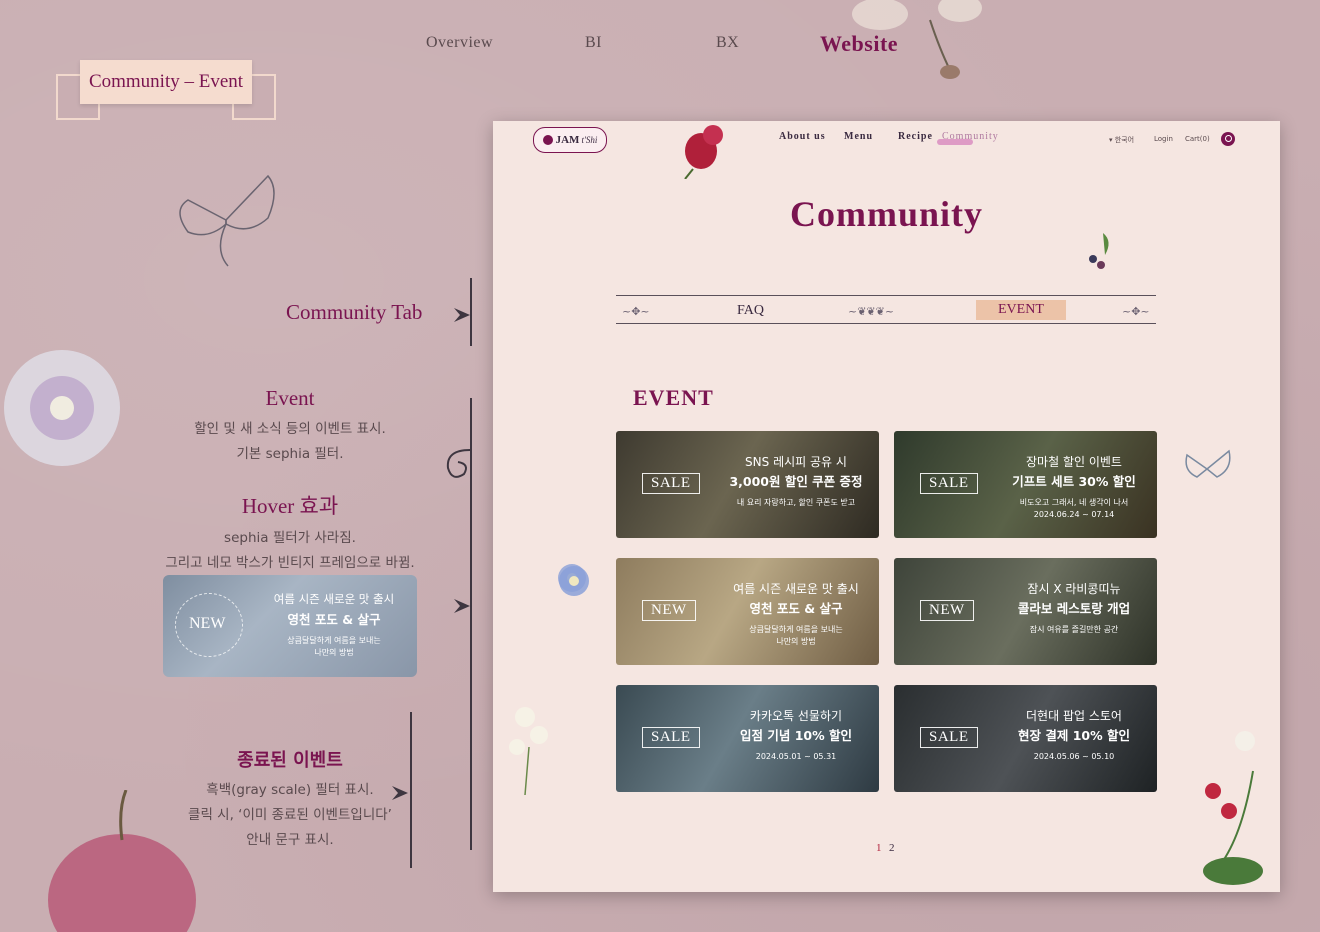  Describe the element at coordinates (528, 751) in the screenshot. I see `white-flowers-icon` at that location.